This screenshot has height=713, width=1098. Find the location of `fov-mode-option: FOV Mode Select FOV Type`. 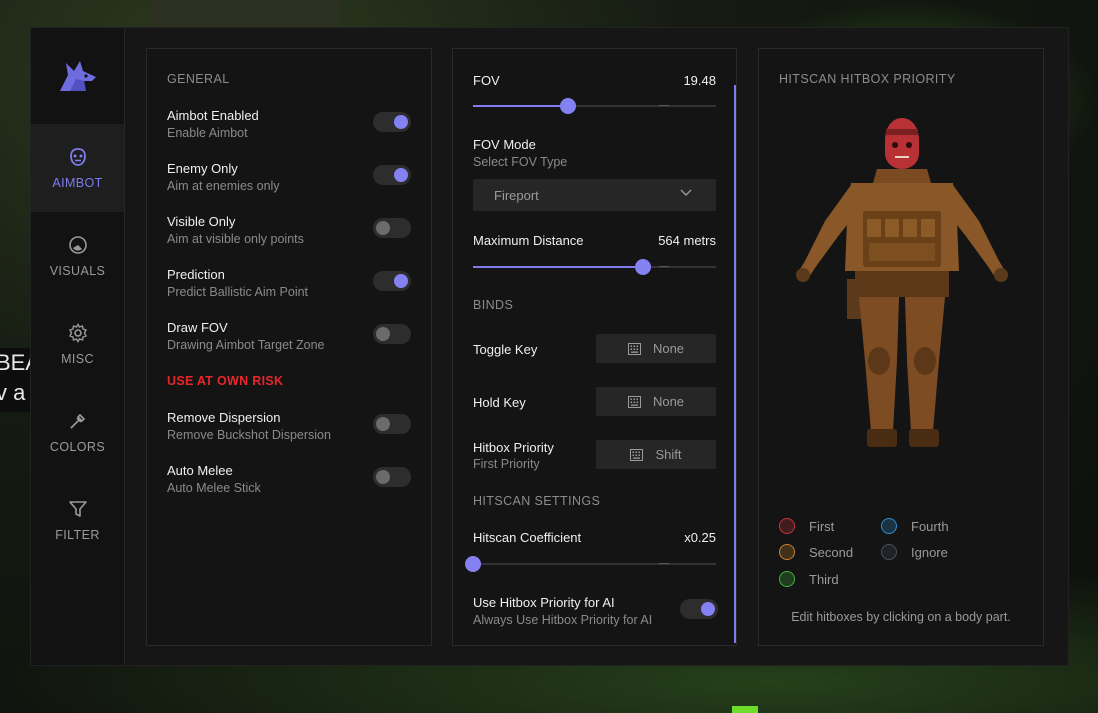

fov-mode-option: FOV Mode Select FOV Type is located at coordinates (594, 153).